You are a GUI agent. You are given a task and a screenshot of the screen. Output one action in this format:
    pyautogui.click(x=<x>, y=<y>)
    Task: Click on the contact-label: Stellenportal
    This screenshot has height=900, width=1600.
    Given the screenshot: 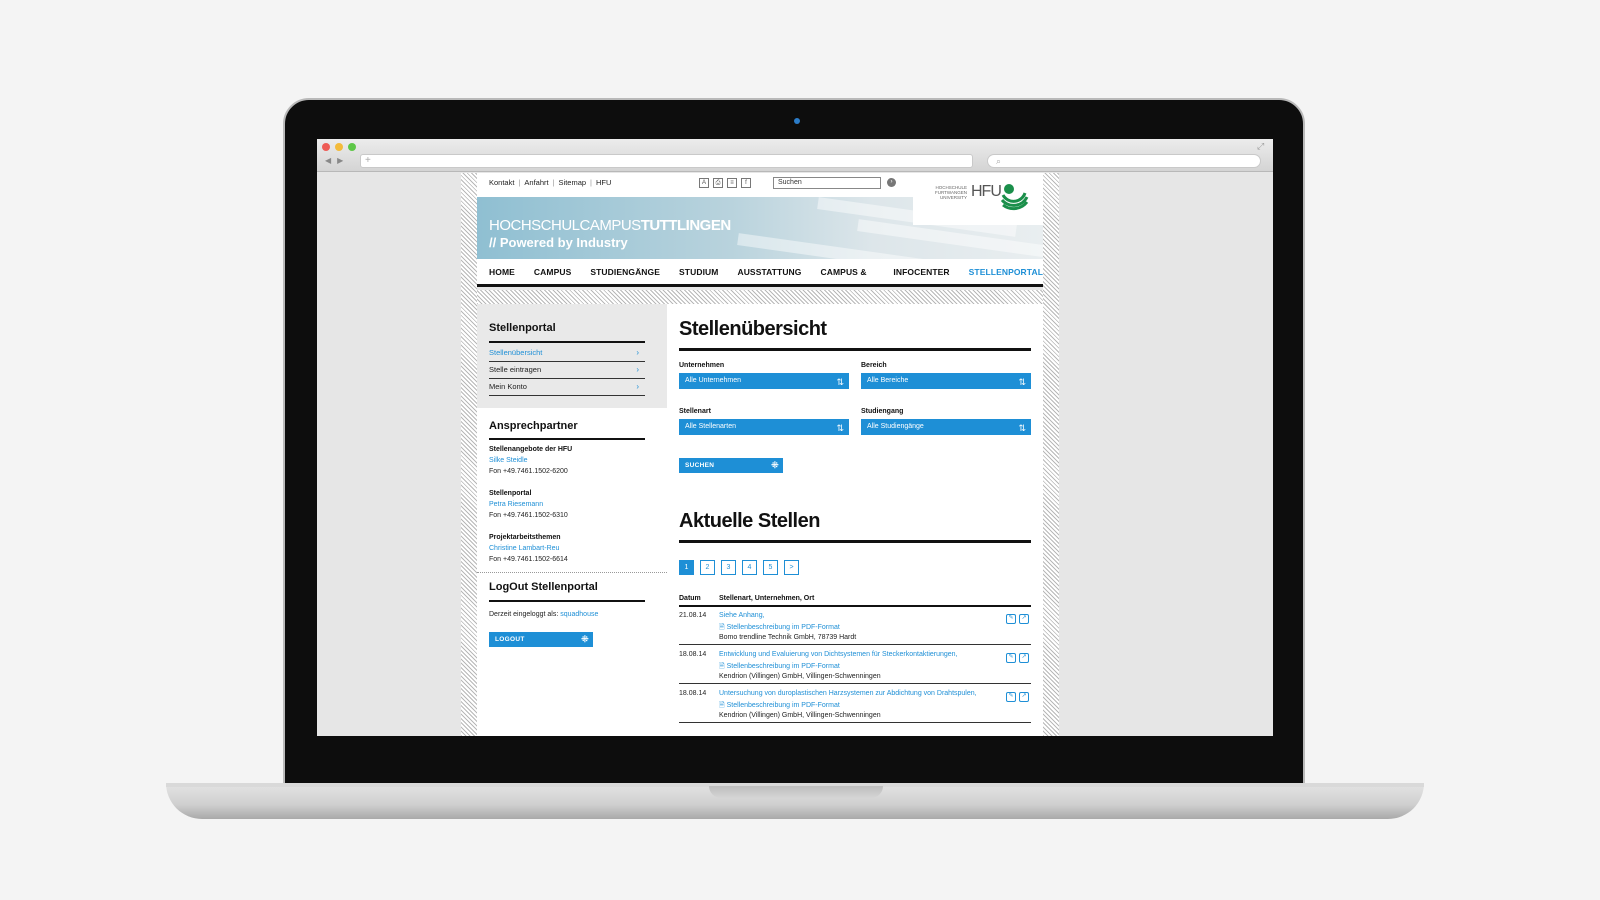 What is the action you would take?
    pyautogui.click(x=510, y=493)
    